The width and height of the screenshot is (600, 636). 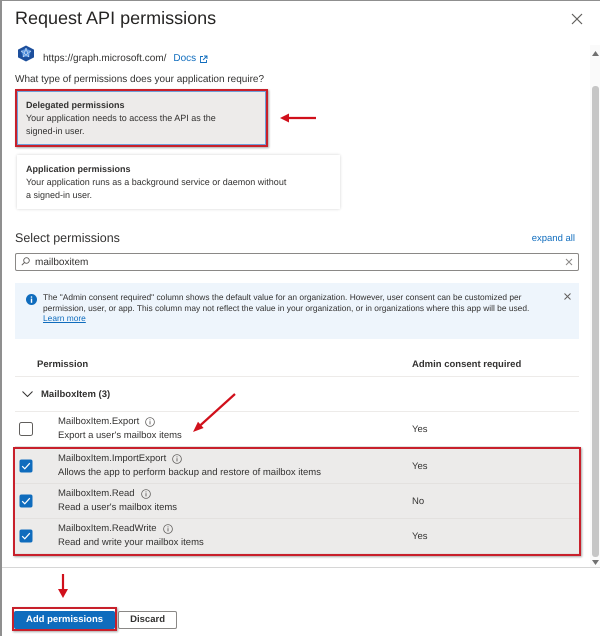 What do you see at coordinates (99, 422) in the screenshot?
I see `permission-name: MailboxItem.Export` at bounding box center [99, 422].